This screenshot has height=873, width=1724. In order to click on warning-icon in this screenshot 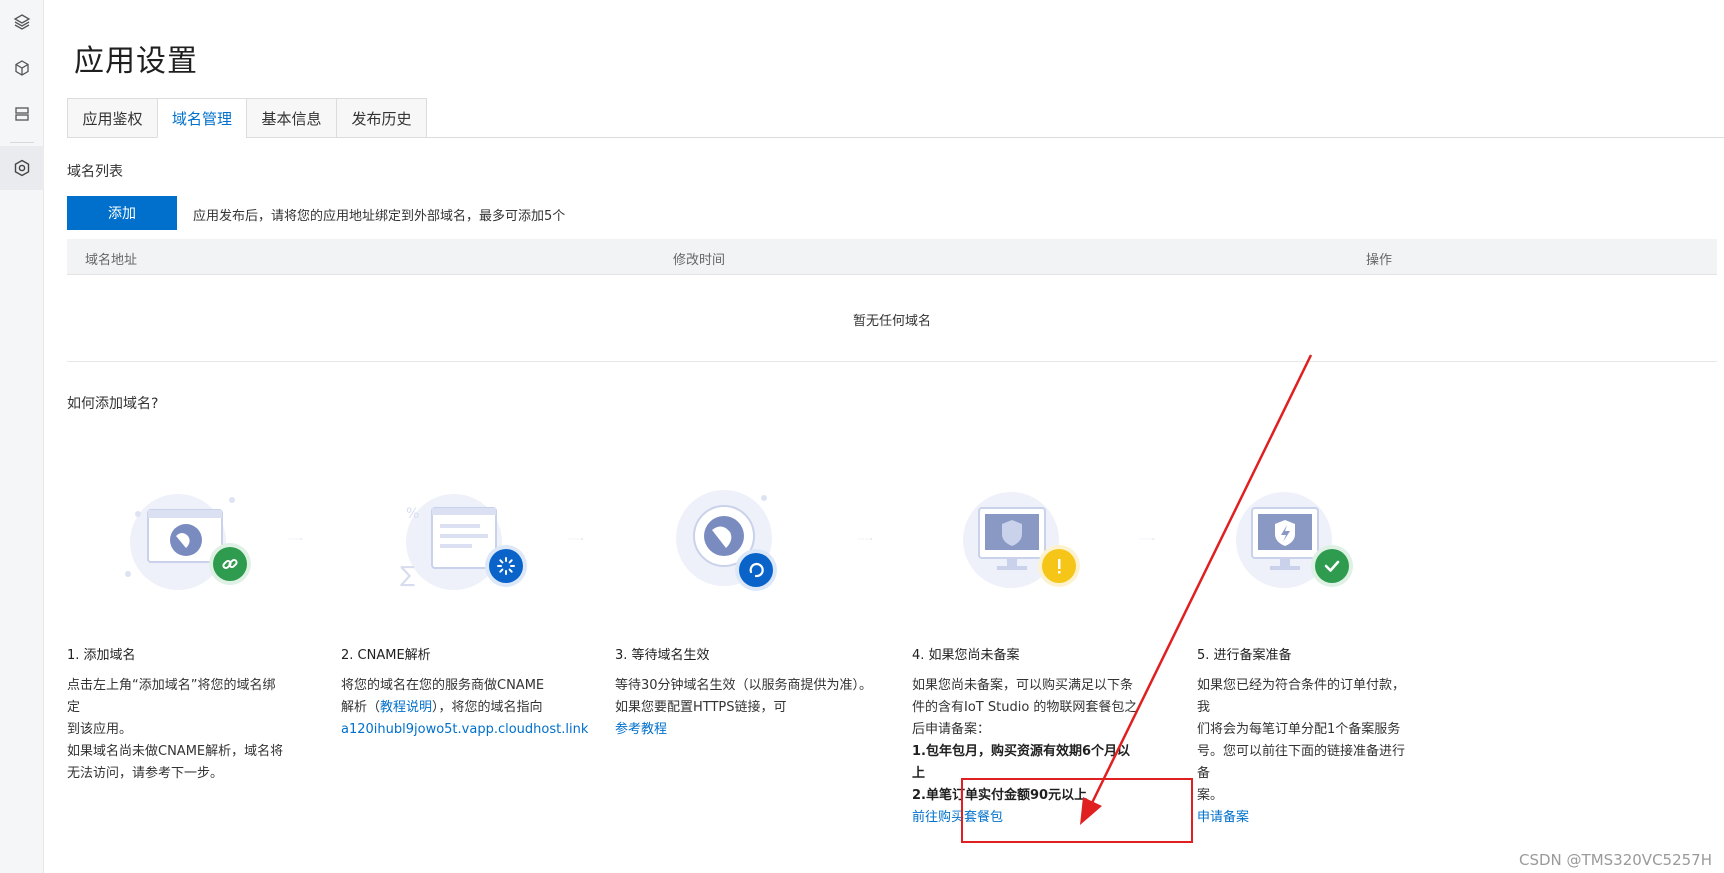, I will do `click(1059, 566)`.